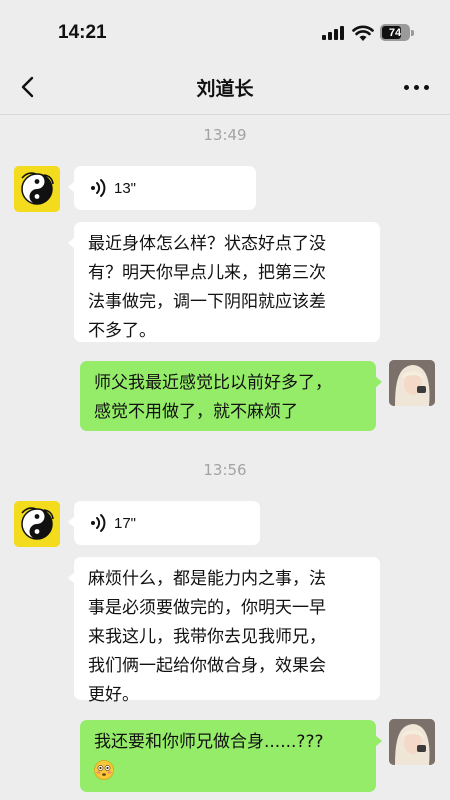  What do you see at coordinates (209, 742) in the screenshot?
I see `message-line: 我还要和你师兄做合身......???` at bounding box center [209, 742].